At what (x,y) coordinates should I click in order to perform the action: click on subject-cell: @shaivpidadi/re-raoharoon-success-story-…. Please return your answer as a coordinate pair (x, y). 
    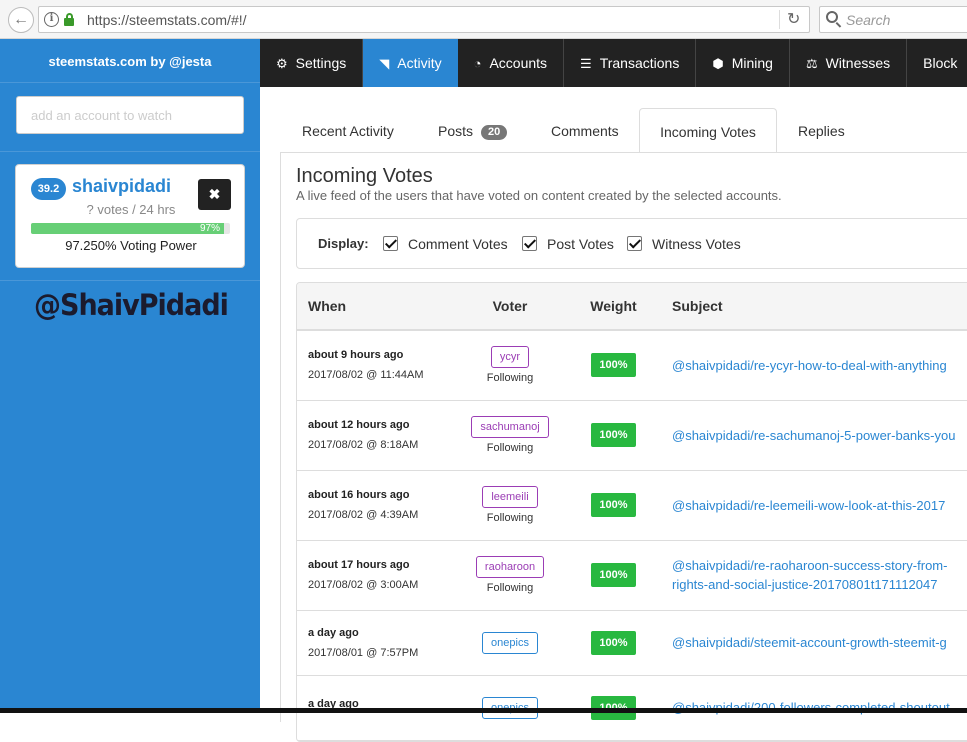
    Looking at the image, I should click on (814, 575).